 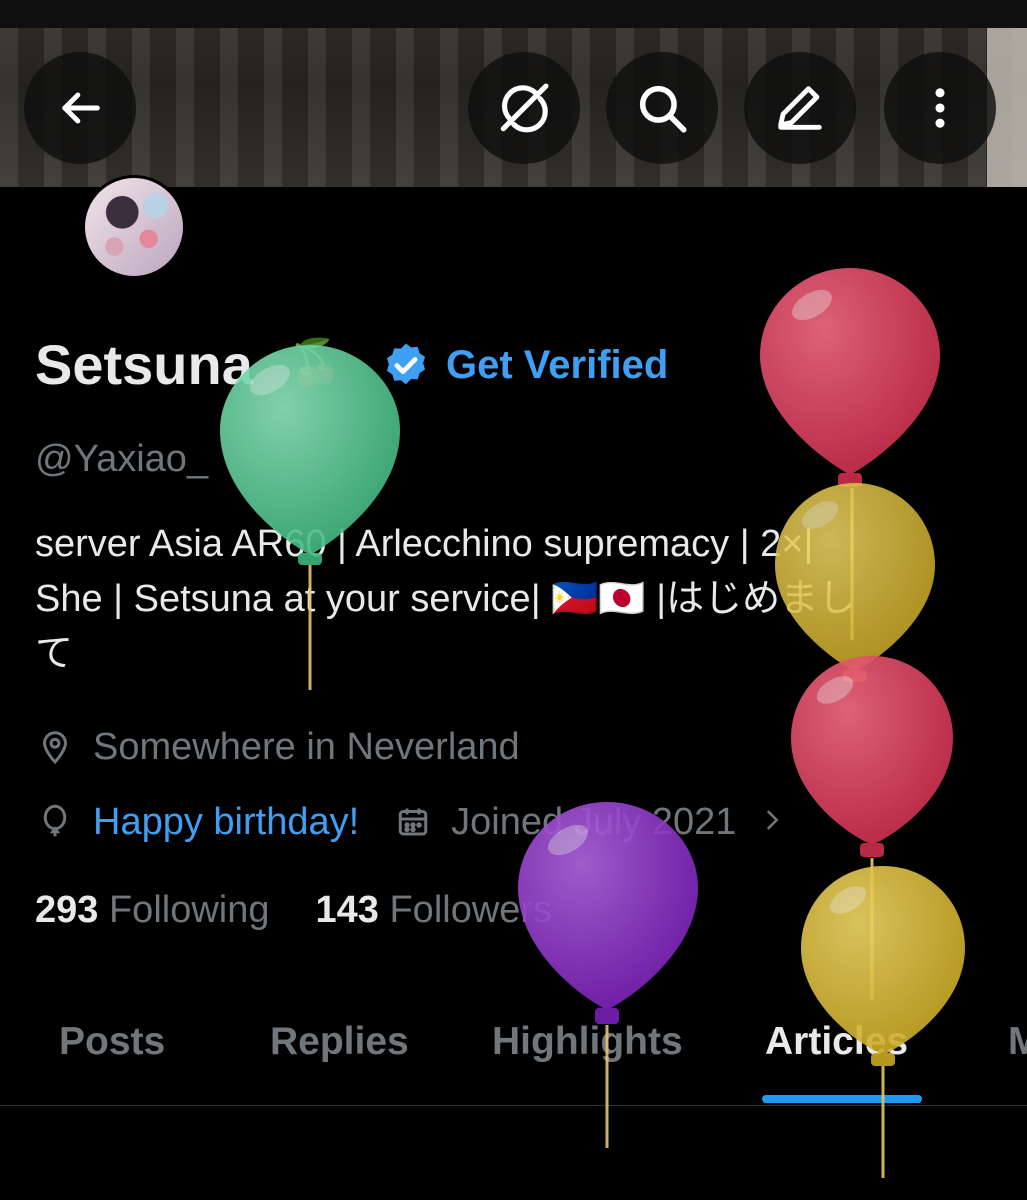 What do you see at coordinates (315, 362) in the screenshot?
I see `name-emoji: 🍒` at bounding box center [315, 362].